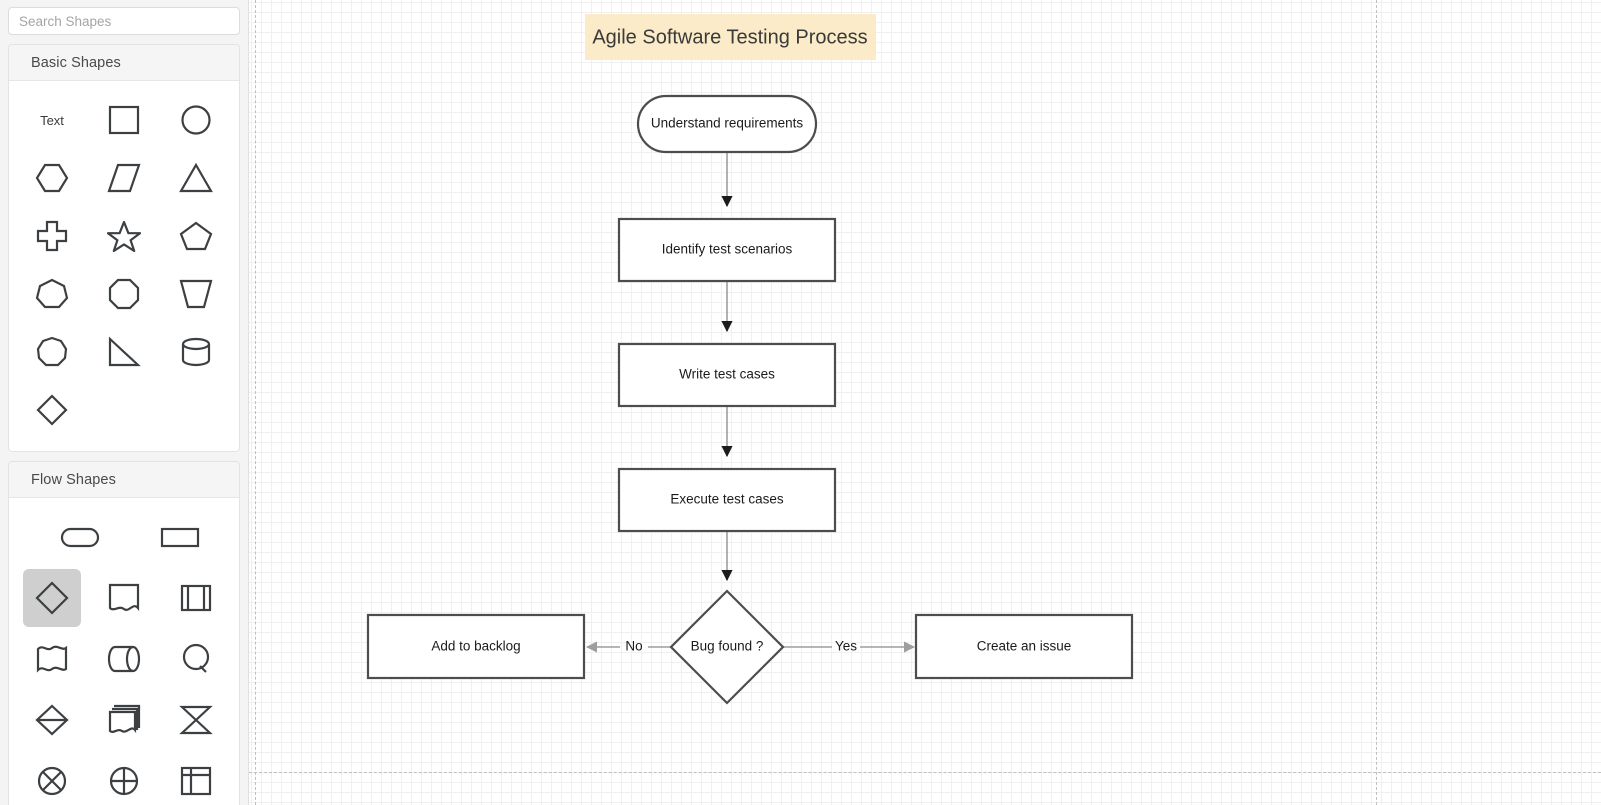 The height and width of the screenshot is (805, 1601). I want to click on merge-collate-icon, so click(196, 720).